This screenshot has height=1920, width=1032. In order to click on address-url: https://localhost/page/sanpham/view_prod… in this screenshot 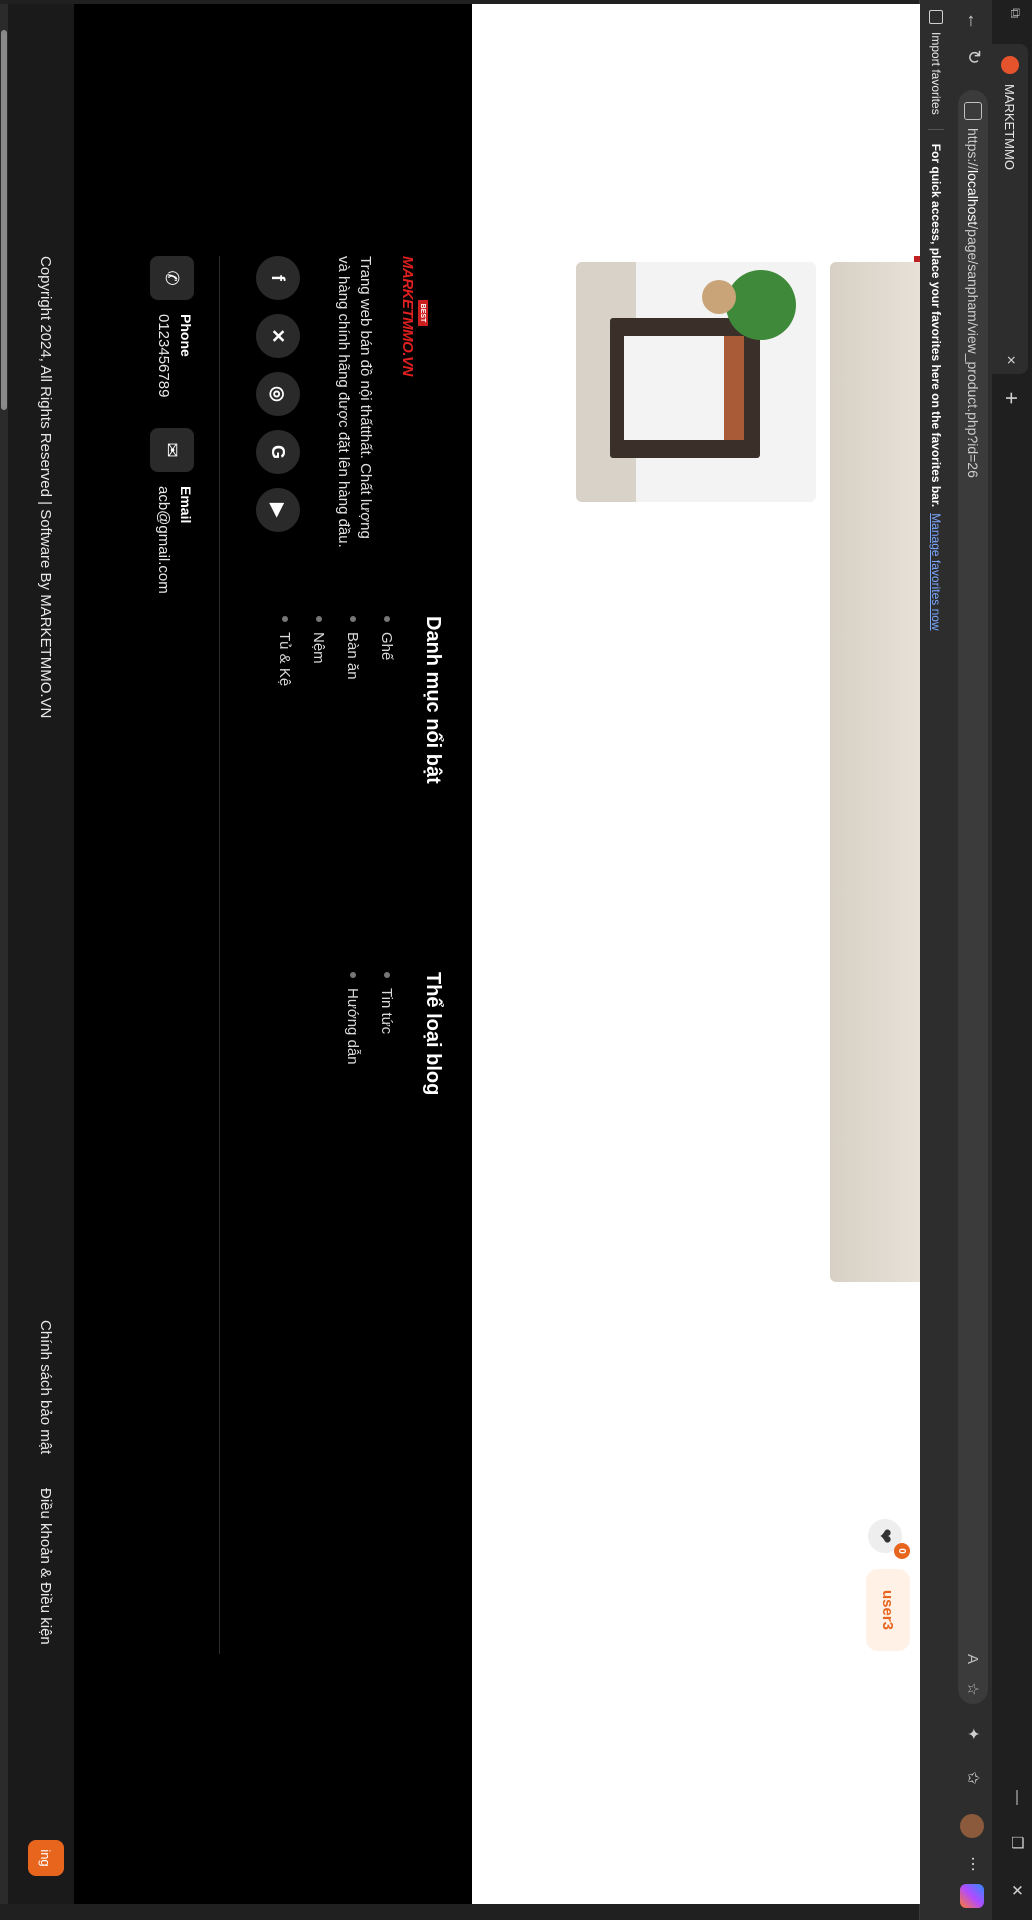, I will do `click(973, 886)`.